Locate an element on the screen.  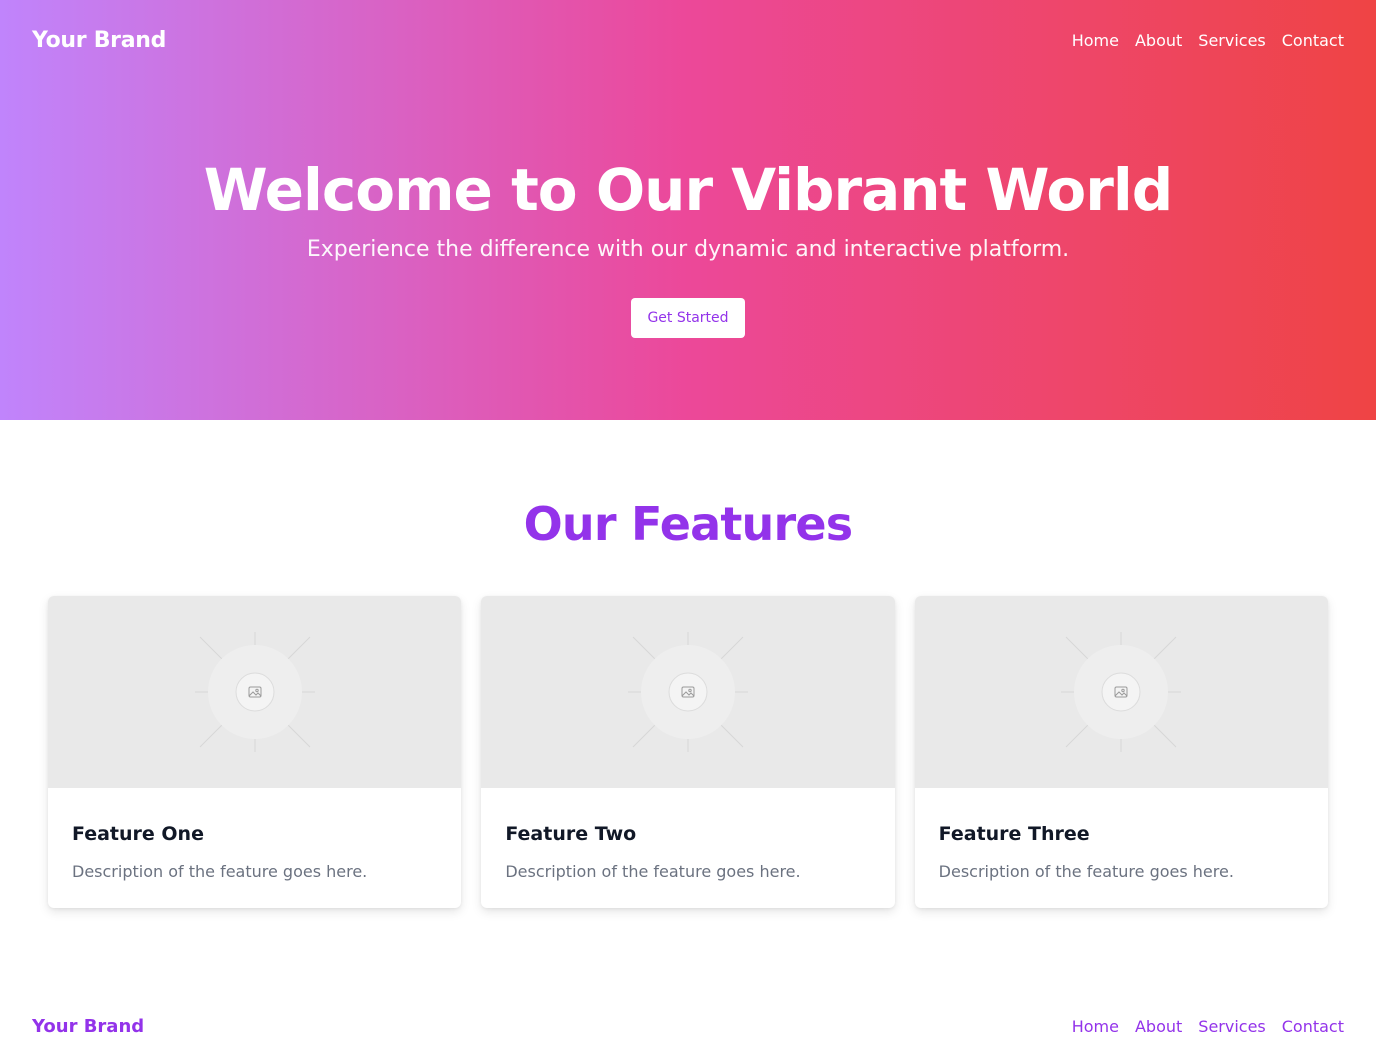
feature-card-title: Feature One is located at coordinates (138, 834).